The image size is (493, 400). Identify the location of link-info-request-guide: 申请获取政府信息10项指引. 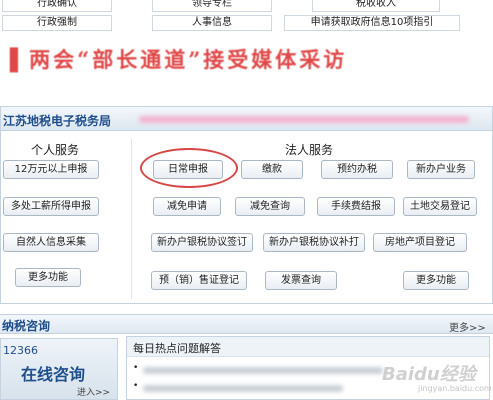
(372, 23).